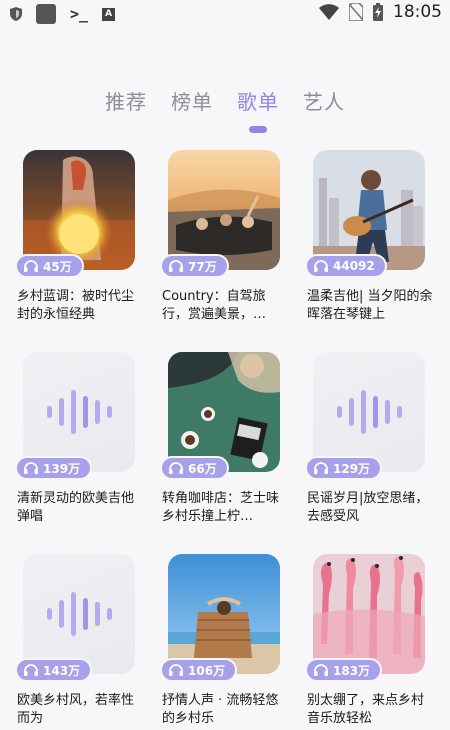 This screenshot has width=450, height=730. Describe the element at coordinates (329, 12) in the screenshot. I see `wifi-icon` at that location.